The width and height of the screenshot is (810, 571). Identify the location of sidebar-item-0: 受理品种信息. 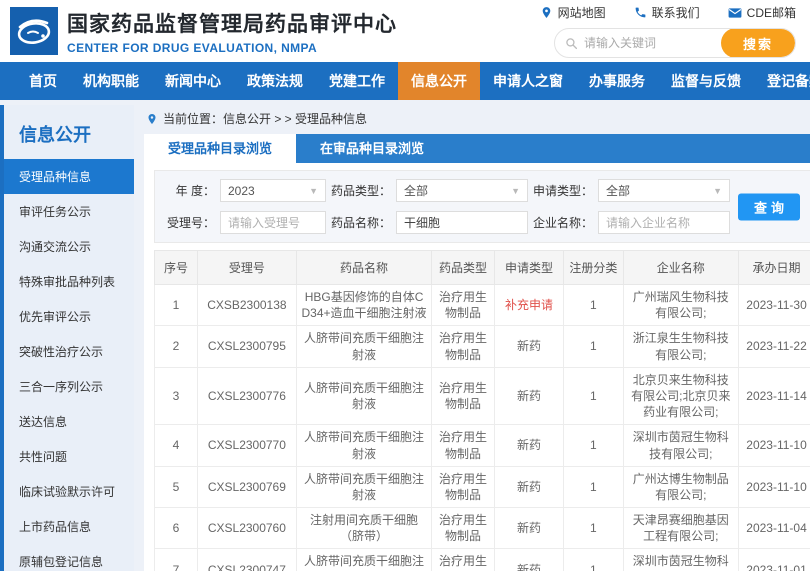
(69, 176).